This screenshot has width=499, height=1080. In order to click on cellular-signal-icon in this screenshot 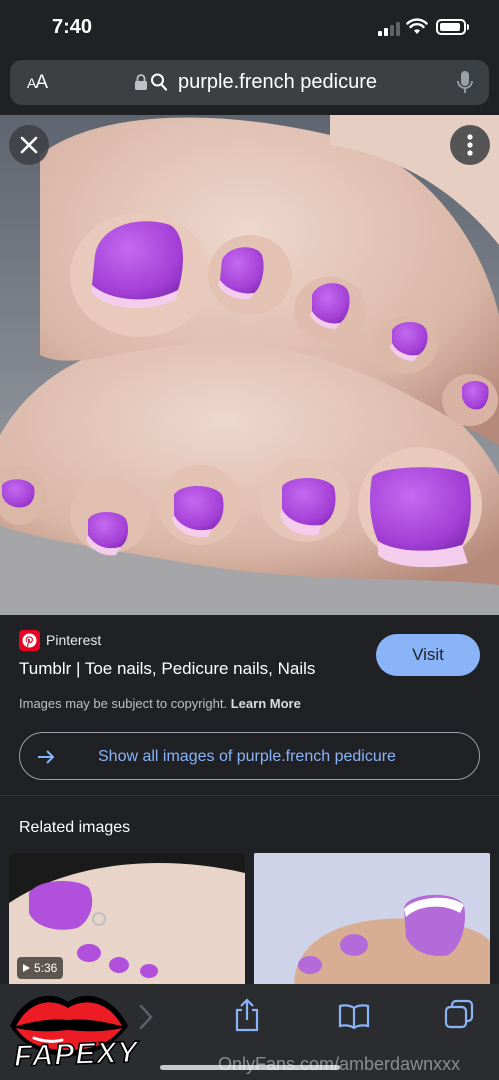, I will do `click(390, 29)`.